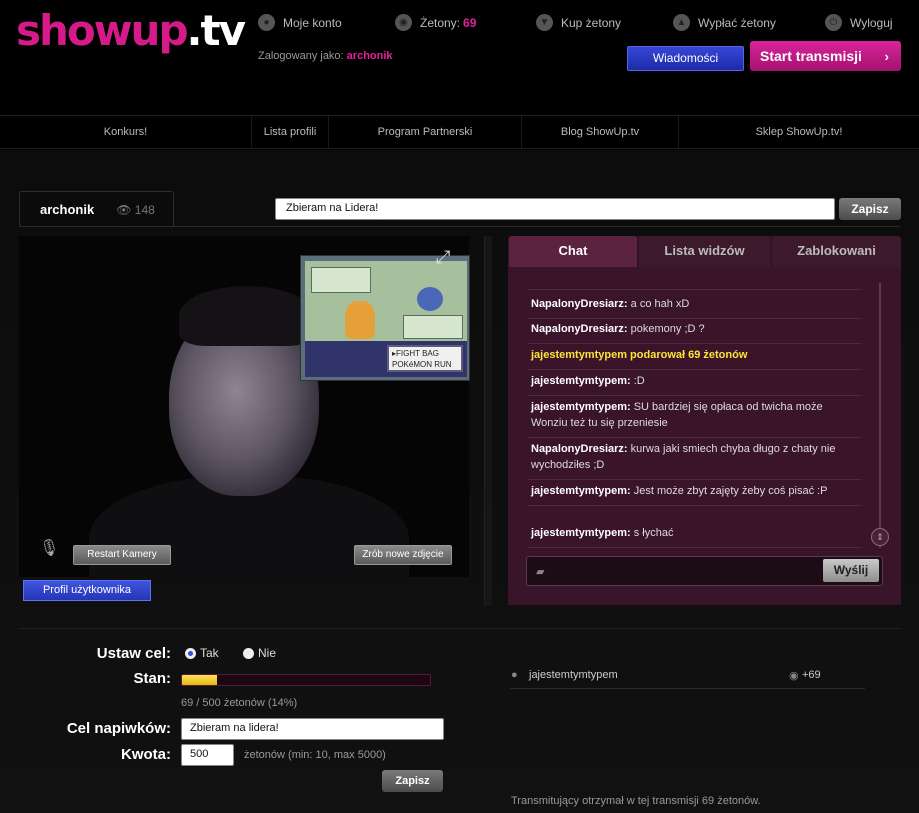 This screenshot has width=919, height=813. I want to click on tab-divider, so click(459, 226).